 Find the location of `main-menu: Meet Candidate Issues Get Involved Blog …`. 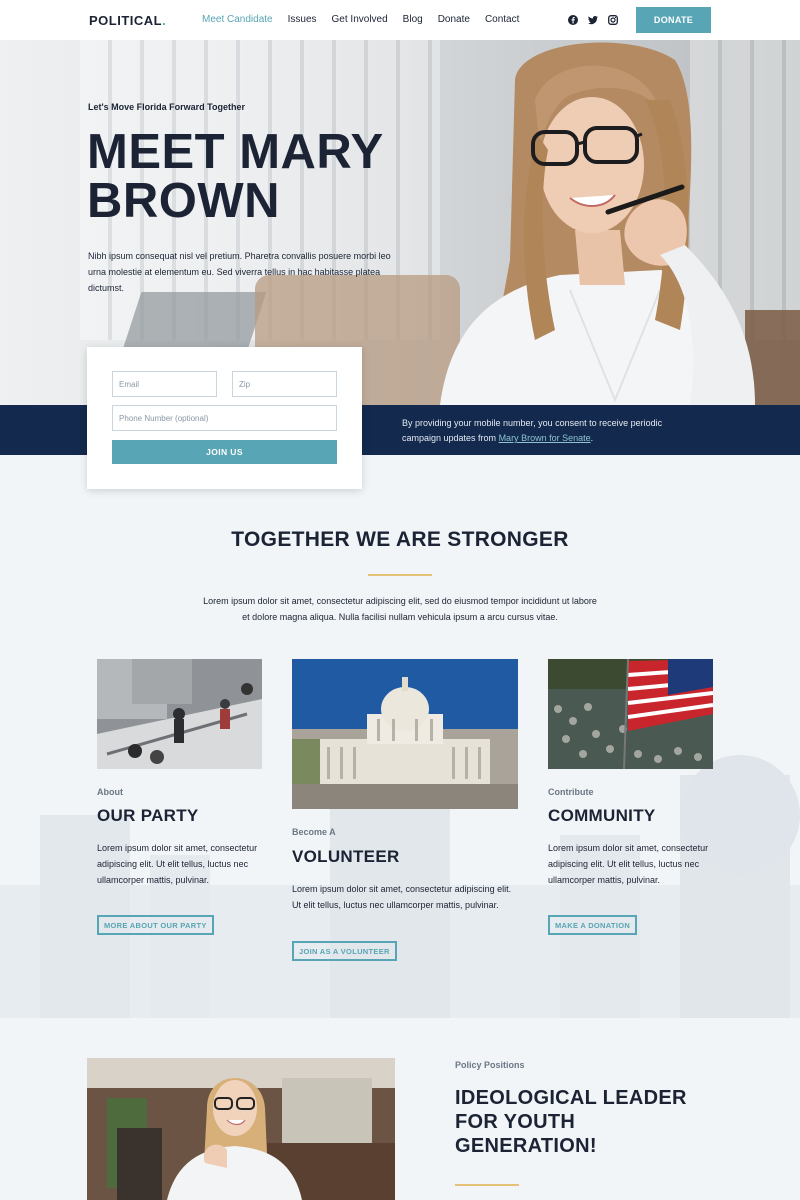

main-menu: Meet Candidate Issues Get Involved Blog … is located at coordinates (368, 19).